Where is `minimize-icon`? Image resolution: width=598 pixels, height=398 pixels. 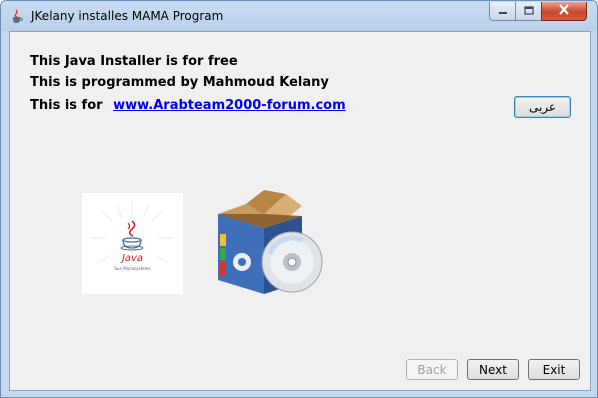 minimize-icon is located at coordinates (503, 11).